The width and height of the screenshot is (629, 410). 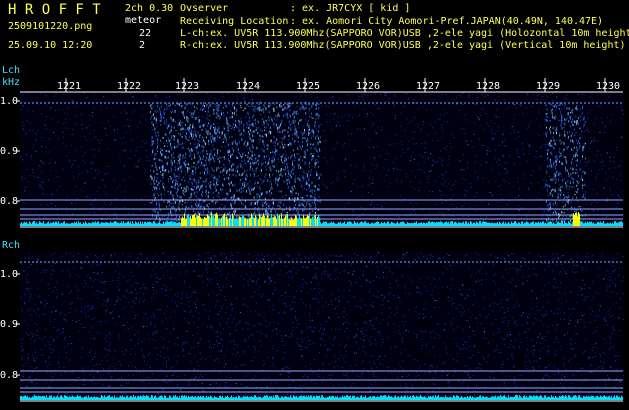 What do you see at coordinates (11, 82) in the screenshot?
I see `lch-unit: kHz` at bounding box center [11, 82].